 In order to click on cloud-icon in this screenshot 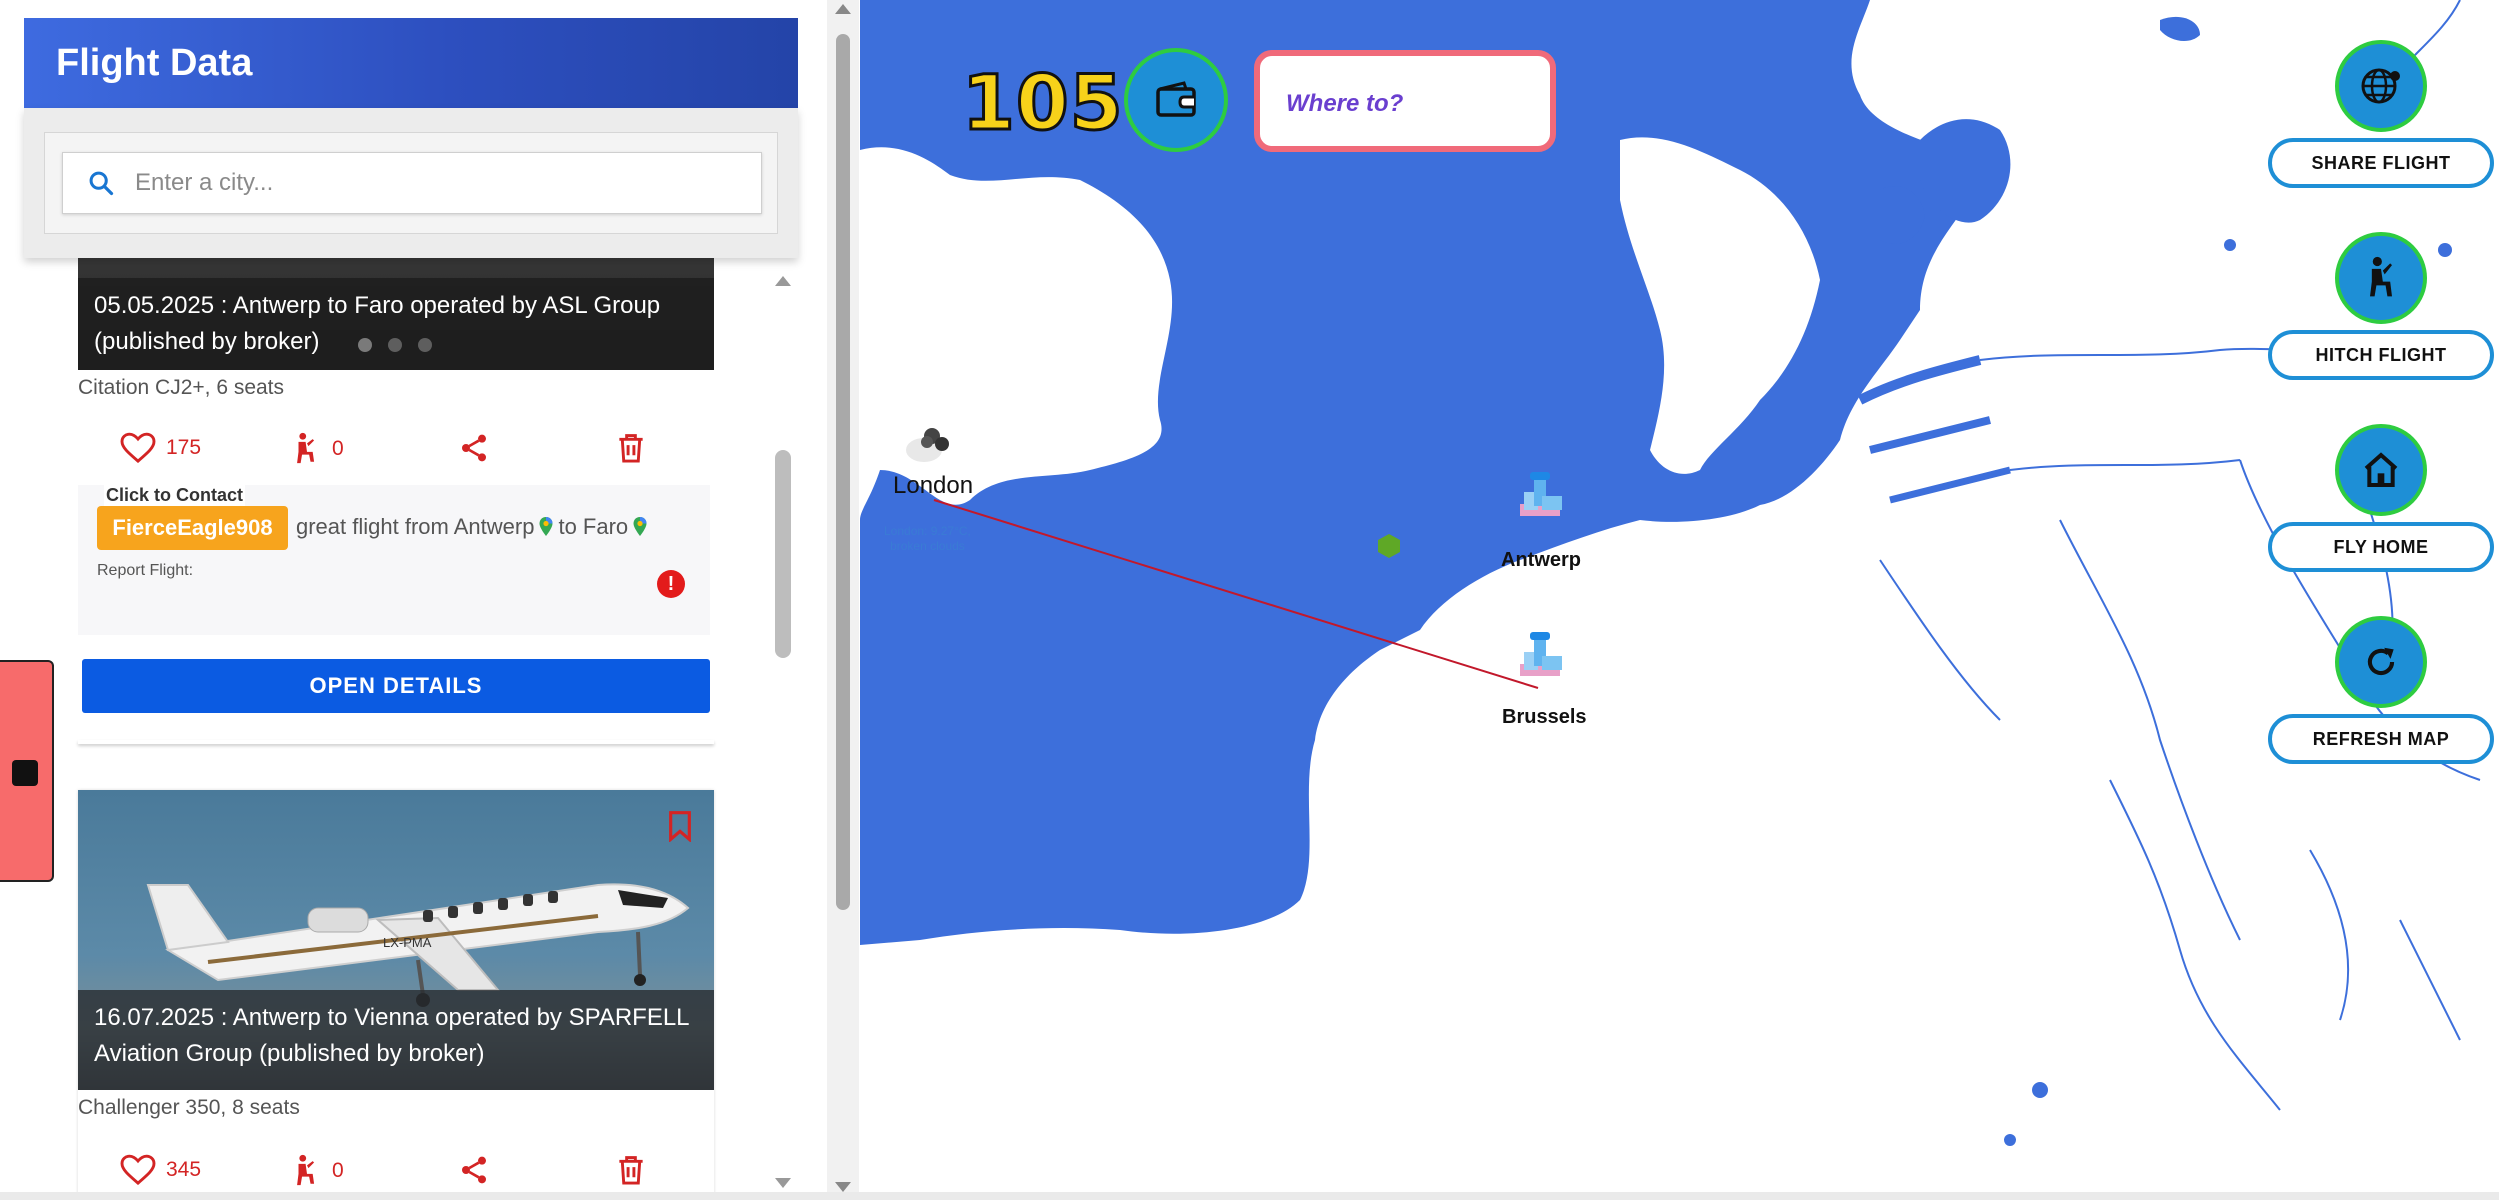, I will do `click(927, 445)`.